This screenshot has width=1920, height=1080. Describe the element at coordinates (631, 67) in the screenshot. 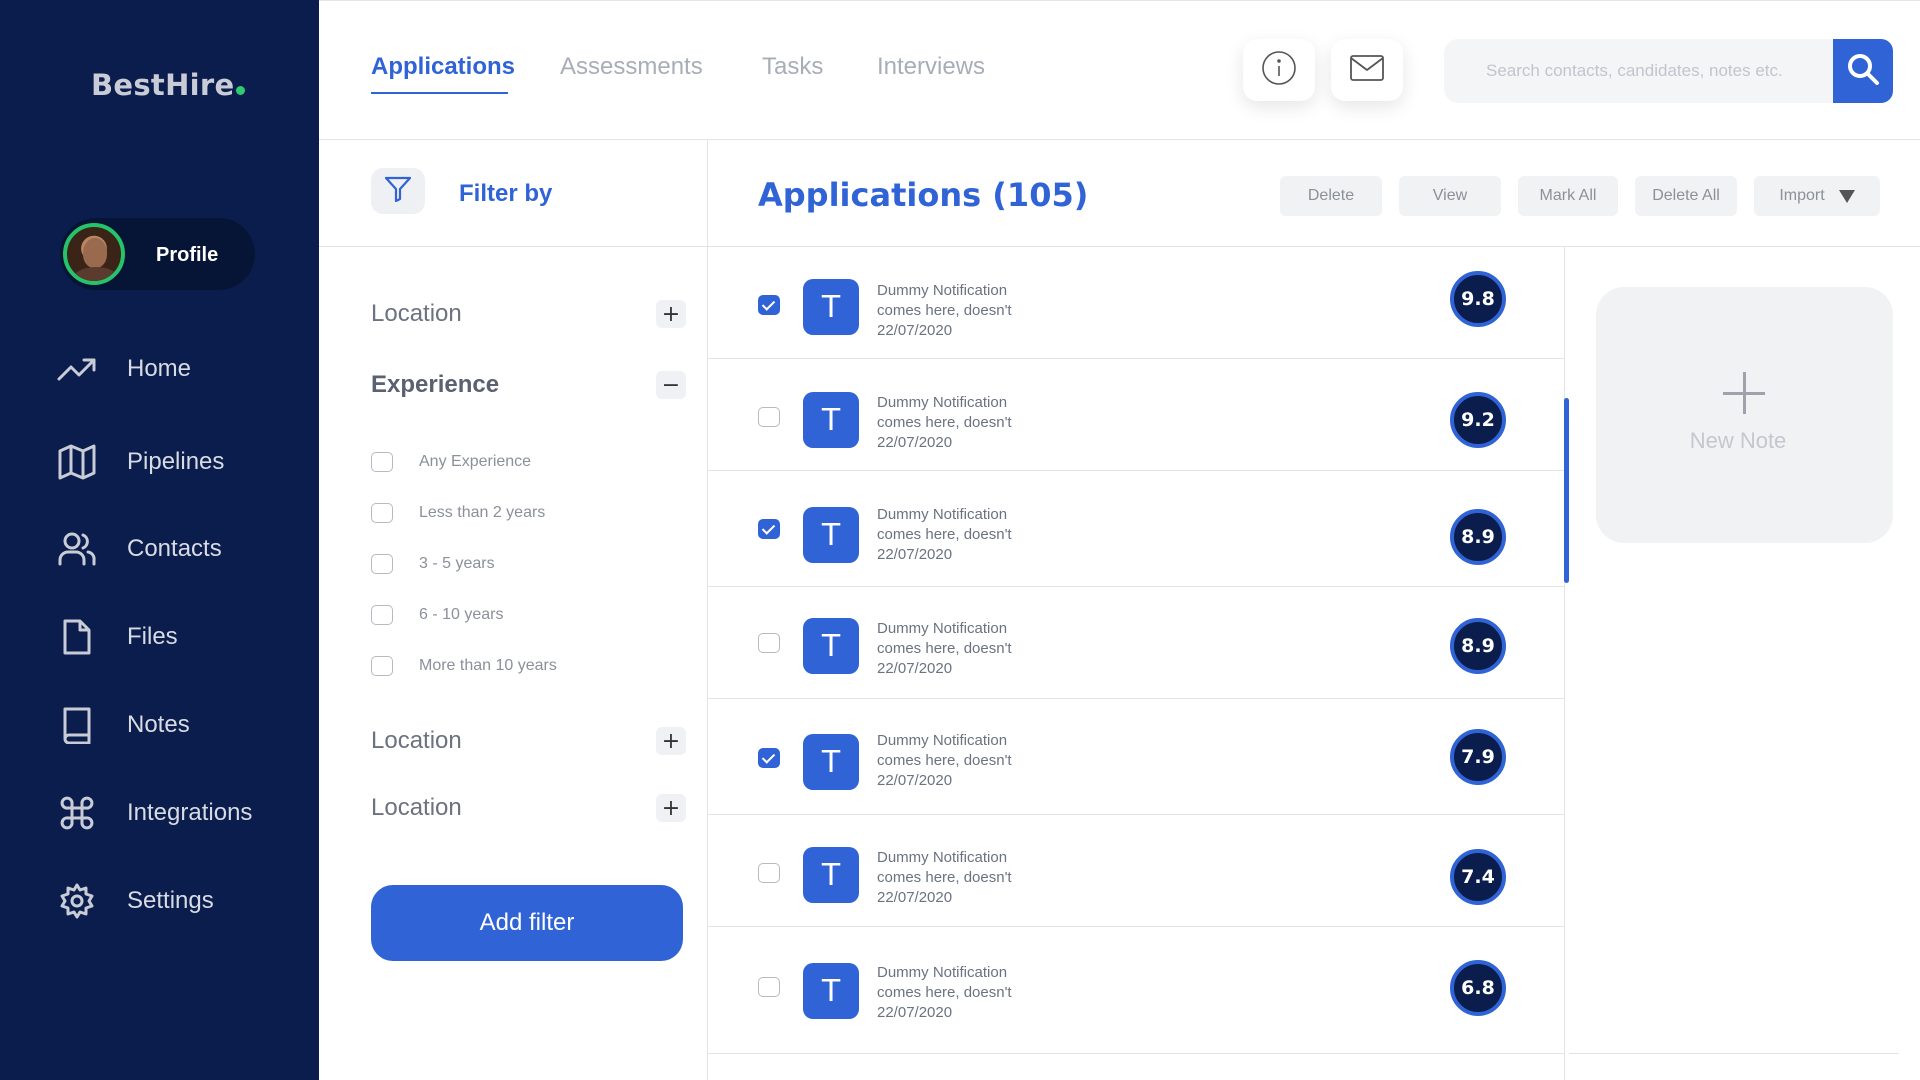

I see `tab-assessments: Assessments` at that location.